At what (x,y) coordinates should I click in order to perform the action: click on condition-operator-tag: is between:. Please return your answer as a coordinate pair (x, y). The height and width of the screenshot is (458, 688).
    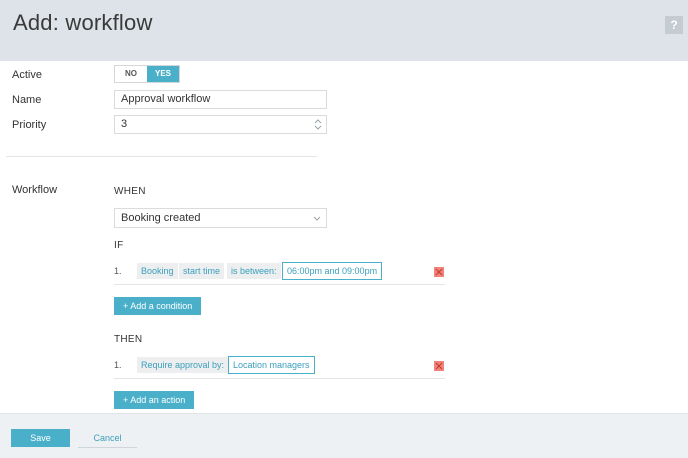
    Looking at the image, I should click on (254, 271).